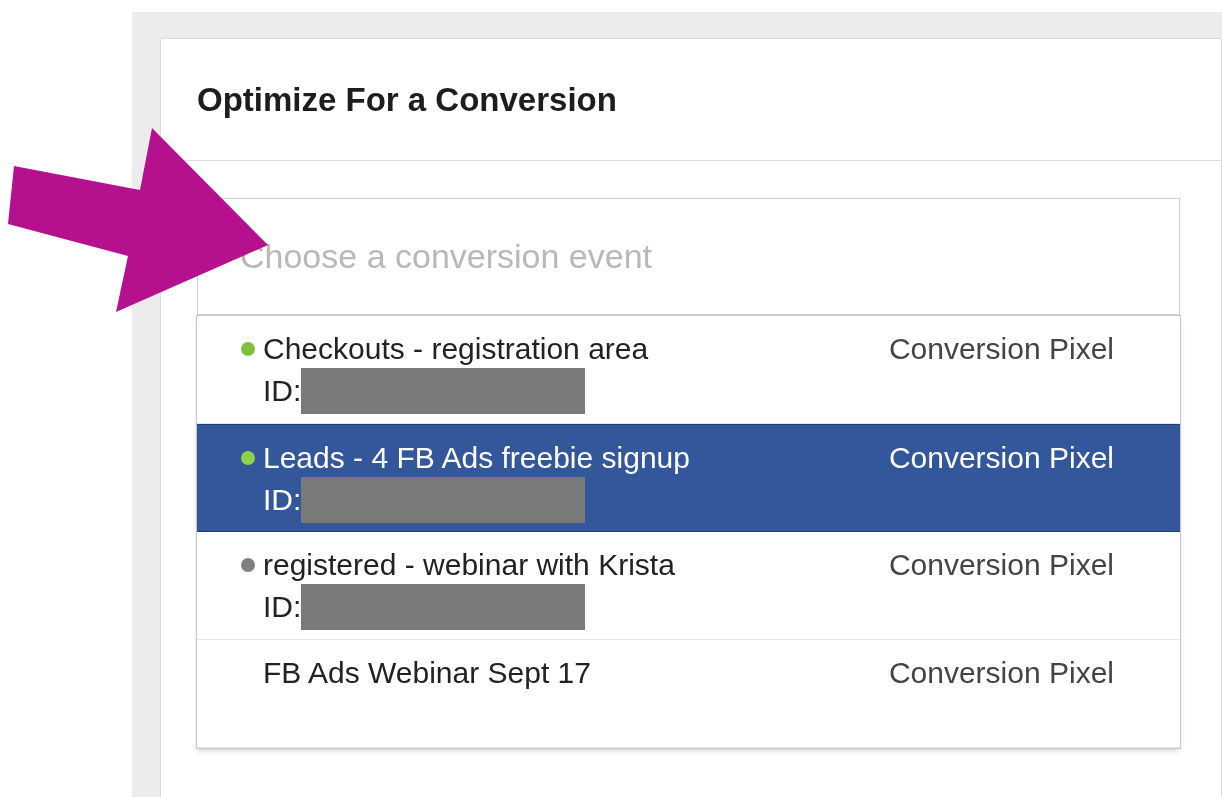 This screenshot has height=797, width=1222. What do you see at coordinates (427, 673) in the screenshot?
I see `event-name: FB Ads Webinar Sept 17` at bounding box center [427, 673].